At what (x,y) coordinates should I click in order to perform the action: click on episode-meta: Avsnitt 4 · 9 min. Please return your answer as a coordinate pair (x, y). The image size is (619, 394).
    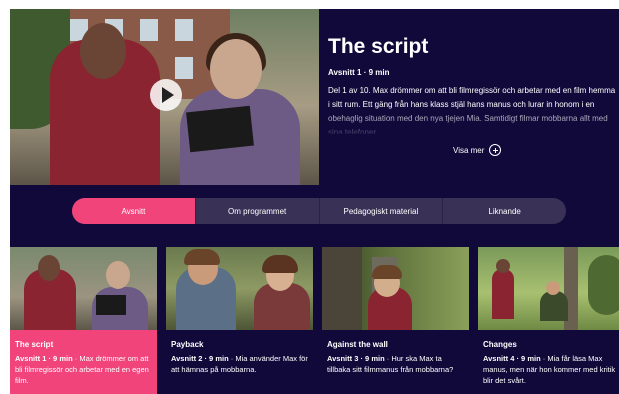
    Looking at the image, I should click on (512, 358).